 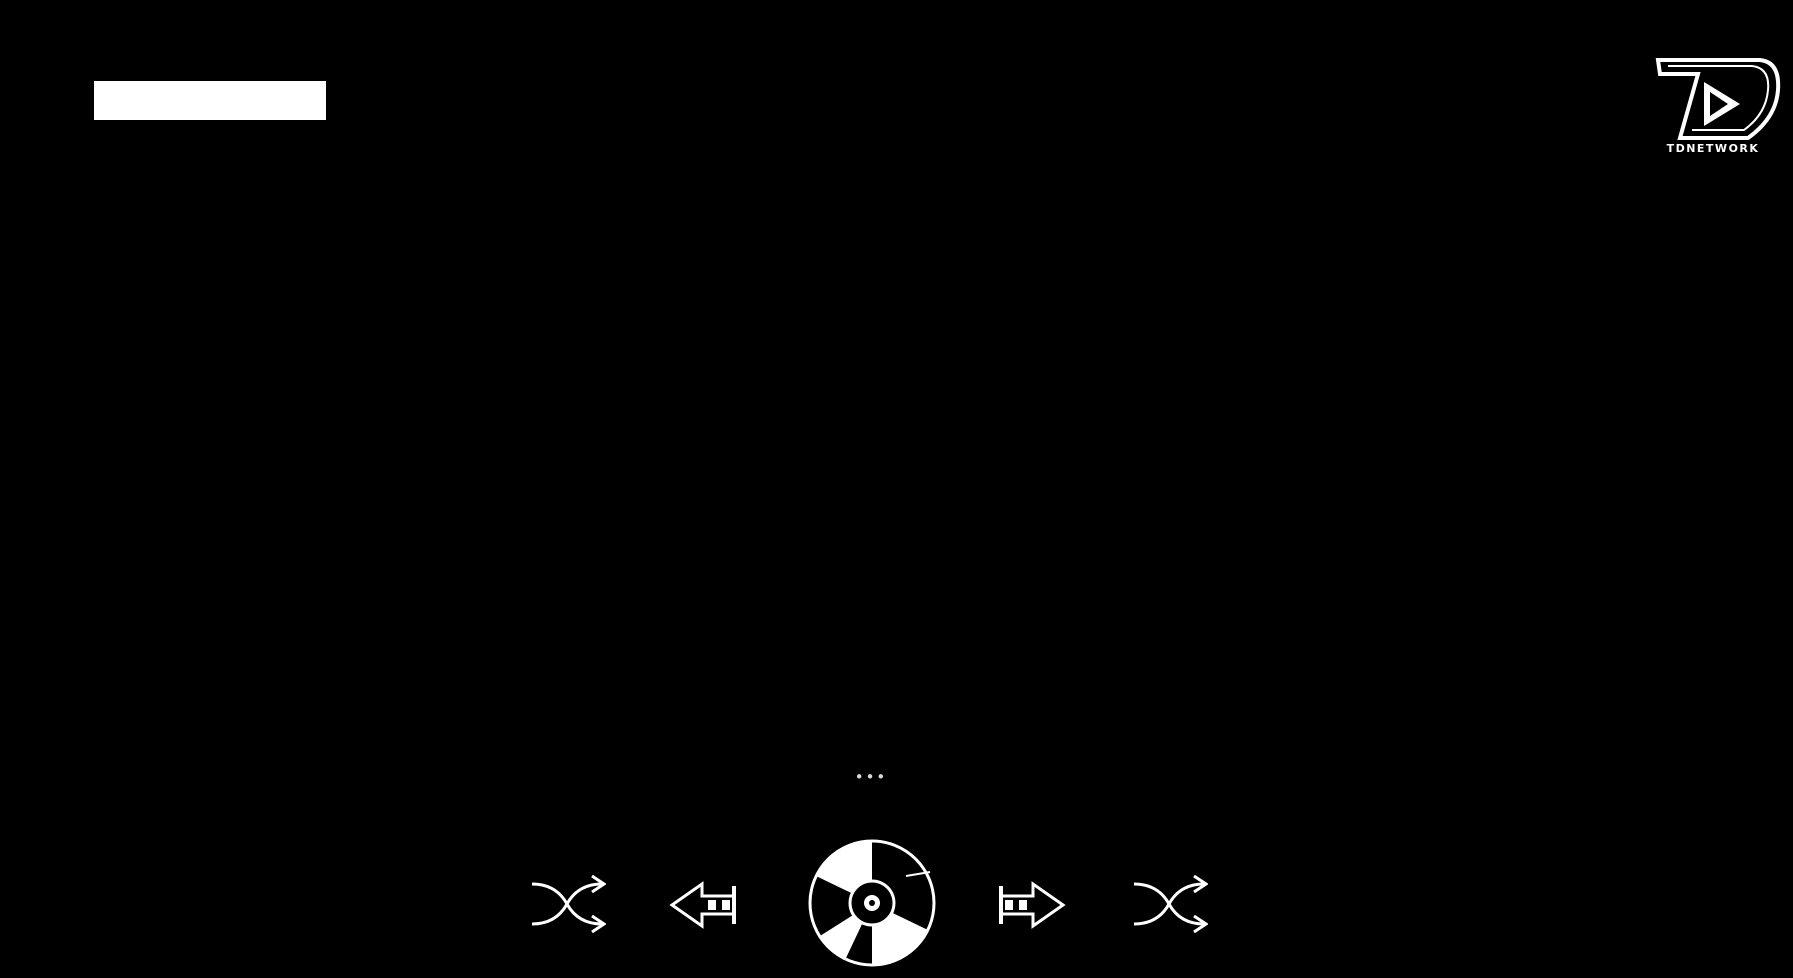 I want to click on previous-icon, so click(x=702, y=905).